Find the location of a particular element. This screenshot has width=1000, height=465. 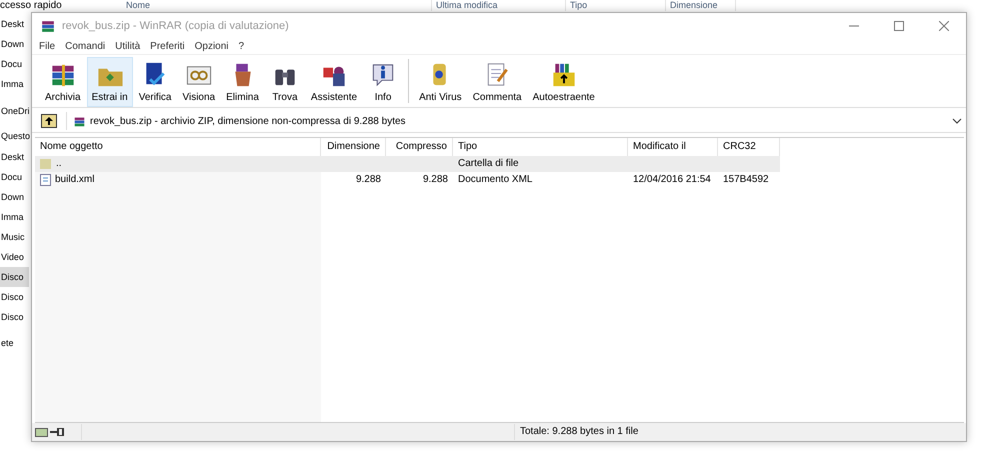

column-header: Tipo is located at coordinates (616, 5).